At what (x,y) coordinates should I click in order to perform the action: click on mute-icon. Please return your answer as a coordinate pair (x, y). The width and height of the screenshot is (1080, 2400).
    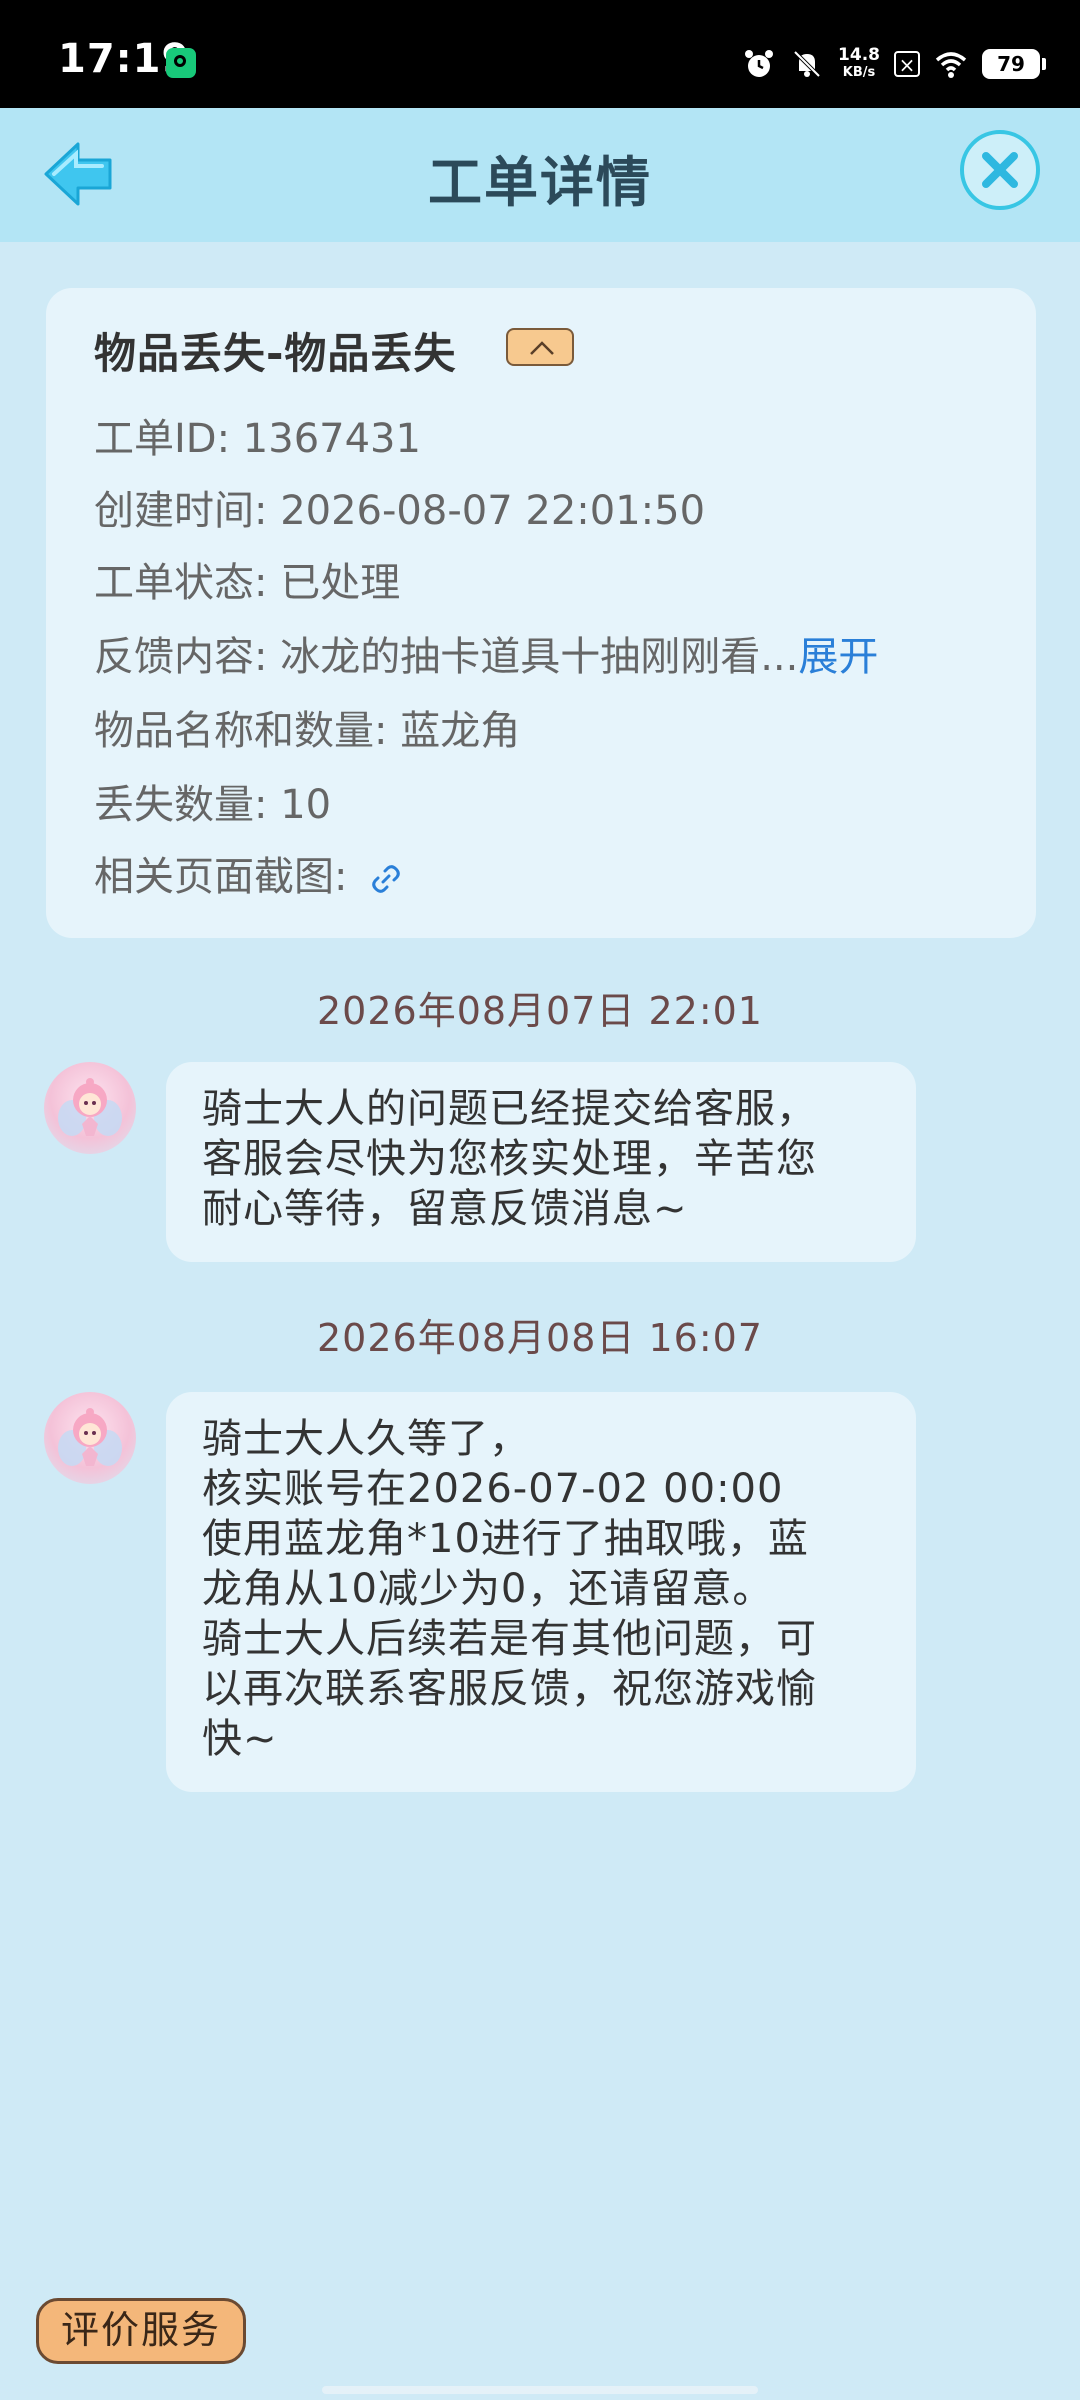
    Looking at the image, I should click on (807, 64).